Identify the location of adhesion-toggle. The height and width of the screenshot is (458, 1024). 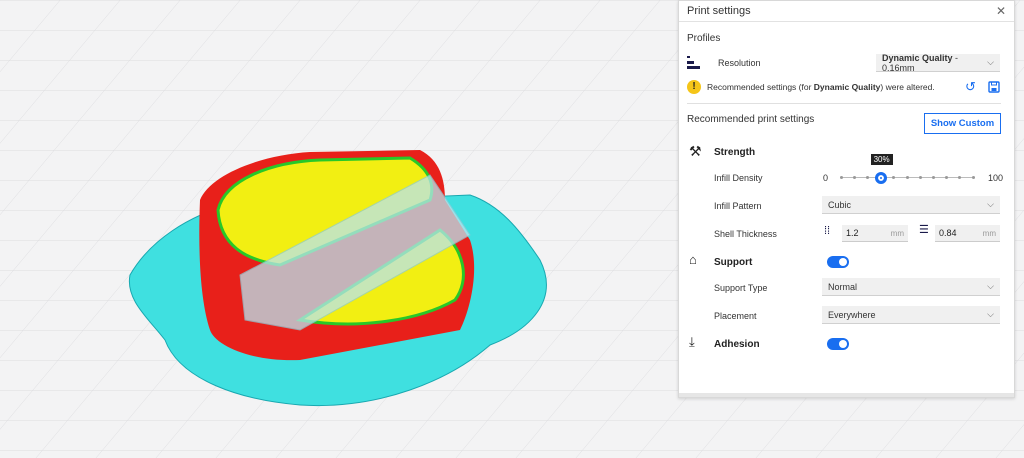
(838, 344).